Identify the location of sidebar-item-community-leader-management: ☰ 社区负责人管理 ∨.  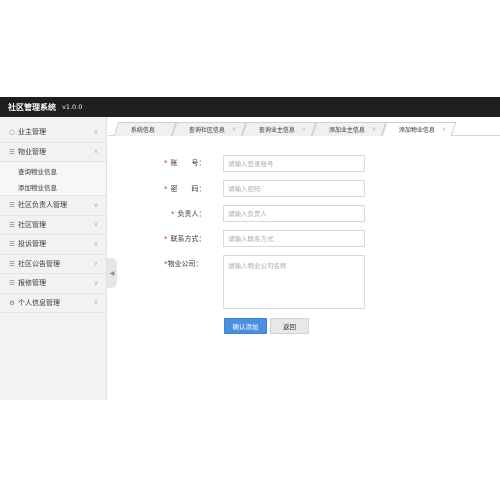
(53, 206).